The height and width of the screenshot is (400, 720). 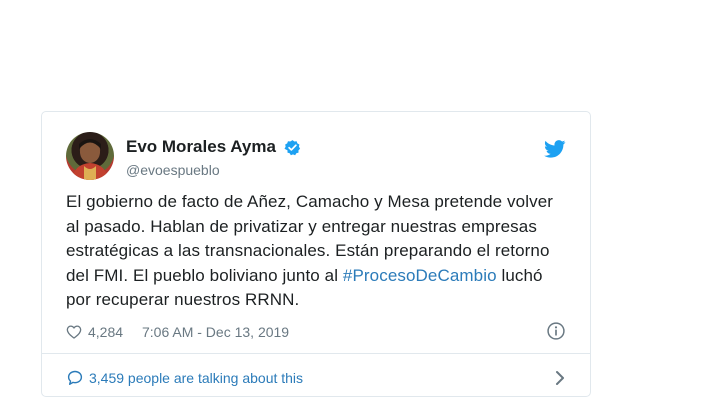 I want to click on info-icon, so click(x=556, y=331).